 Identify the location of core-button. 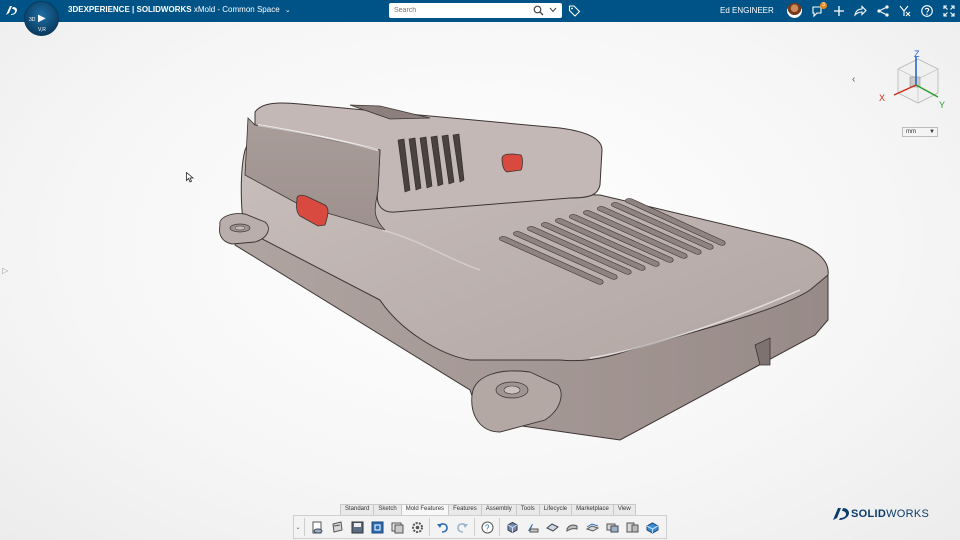
(612, 527).